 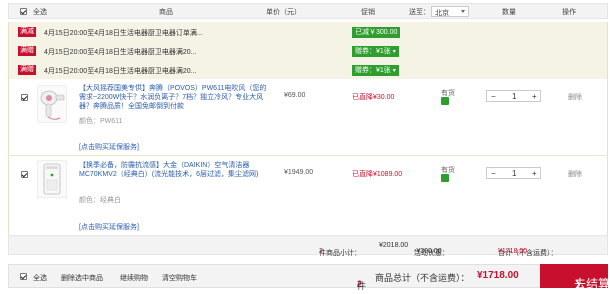 I want to click on checkout-button: 去结算 ❯, so click(x=575, y=277).